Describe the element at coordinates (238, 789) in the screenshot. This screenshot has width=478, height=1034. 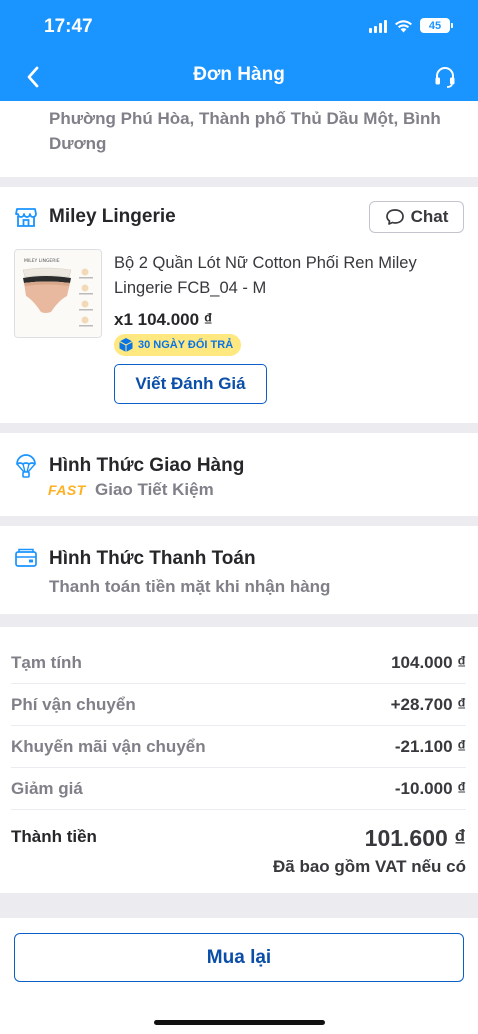
I see `summary-row-discount: Giảm giá -10.000 ₫` at that location.